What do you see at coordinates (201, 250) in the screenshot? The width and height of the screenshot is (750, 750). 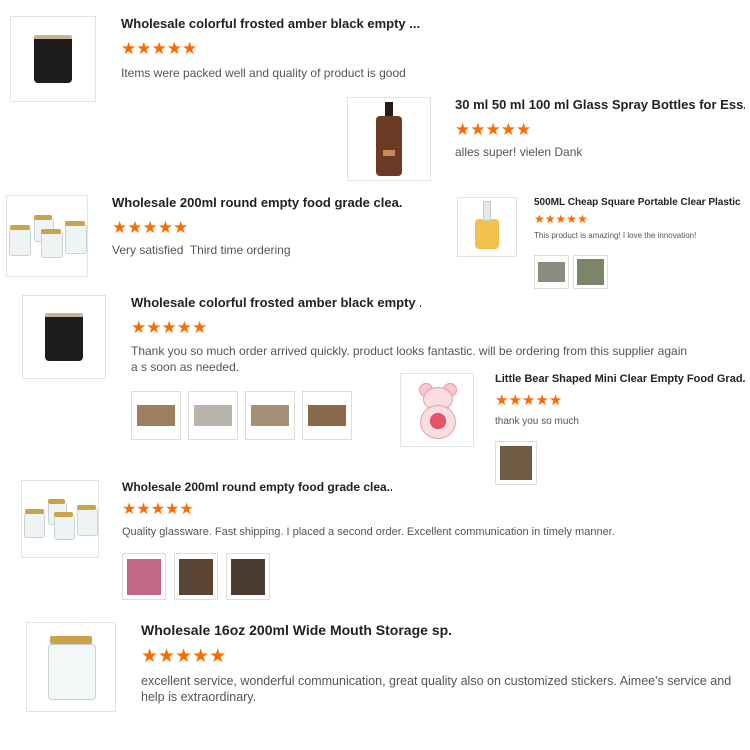 I see `review-text: Very satisfied Third time ordering` at bounding box center [201, 250].